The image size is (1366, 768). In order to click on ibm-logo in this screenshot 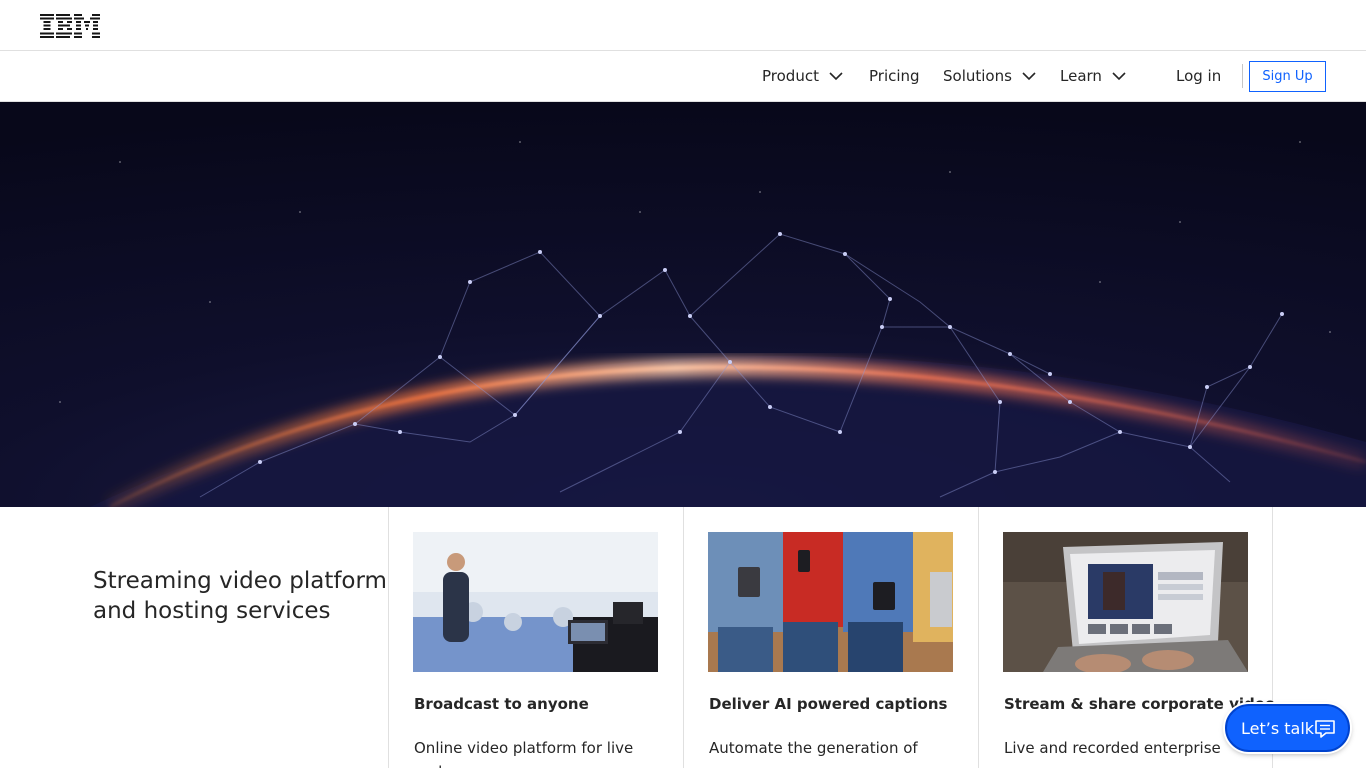, I will do `click(70, 26)`.